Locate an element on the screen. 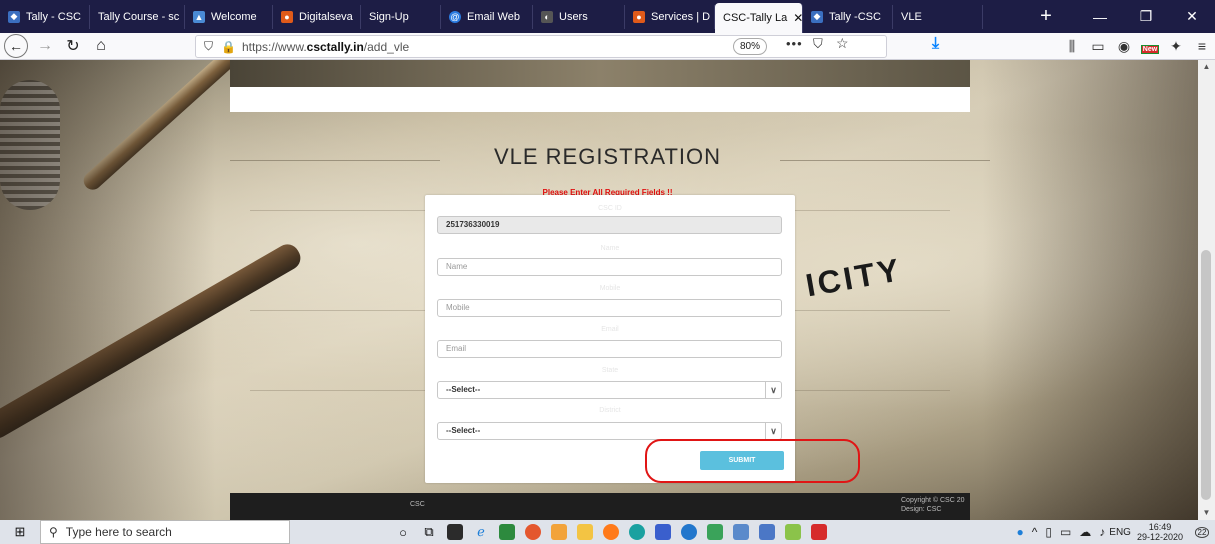 This screenshot has height=544, width=1215. window-controls: — ❐ ✕ is located at coordinates (1146, 16).